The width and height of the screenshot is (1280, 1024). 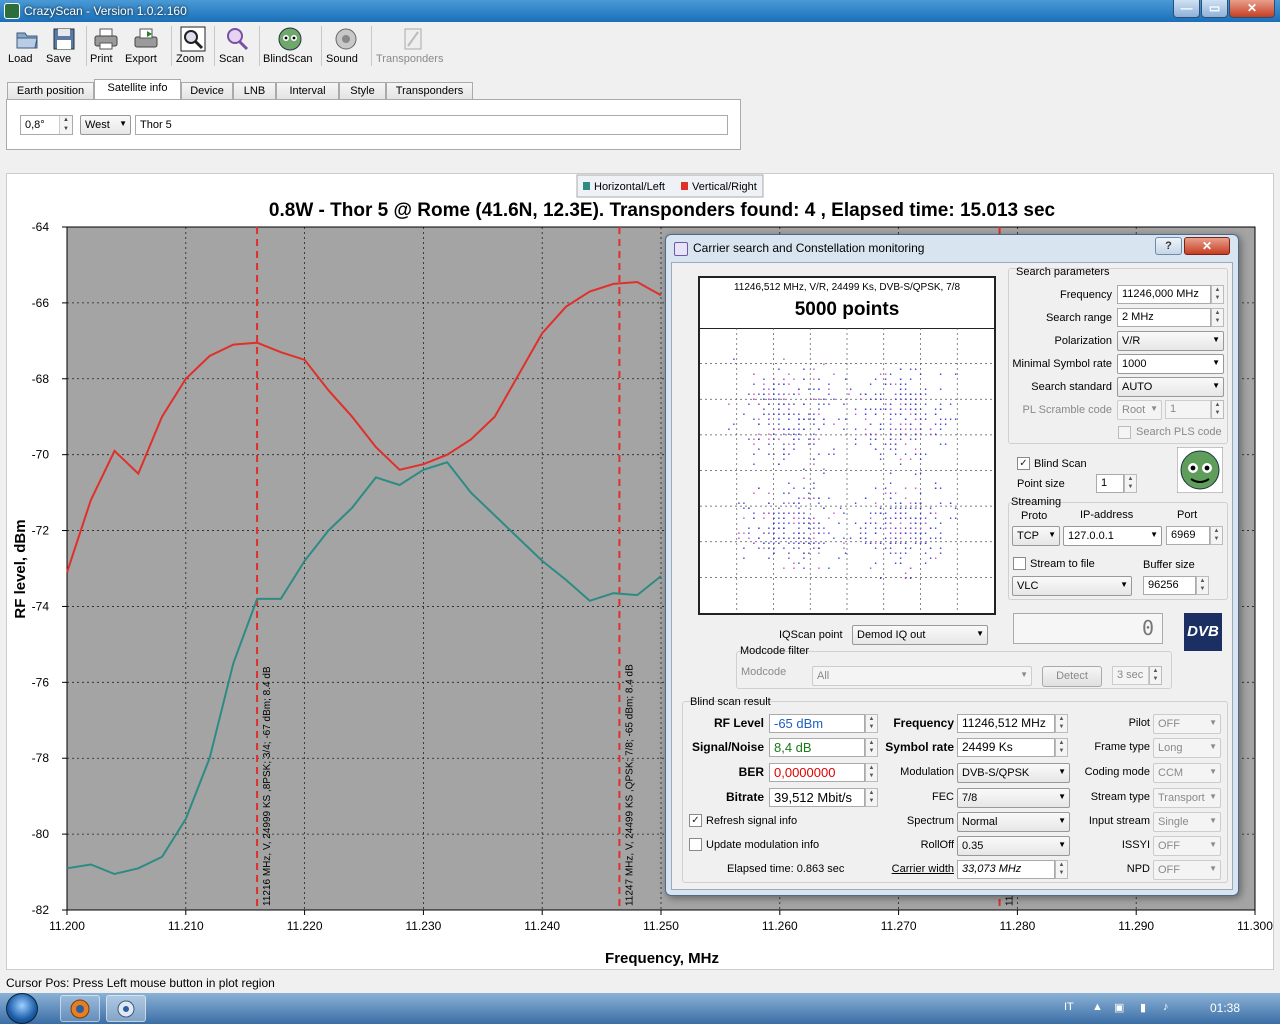 I want to click on search-pls-checkbox, so click(x=1124, y=432).